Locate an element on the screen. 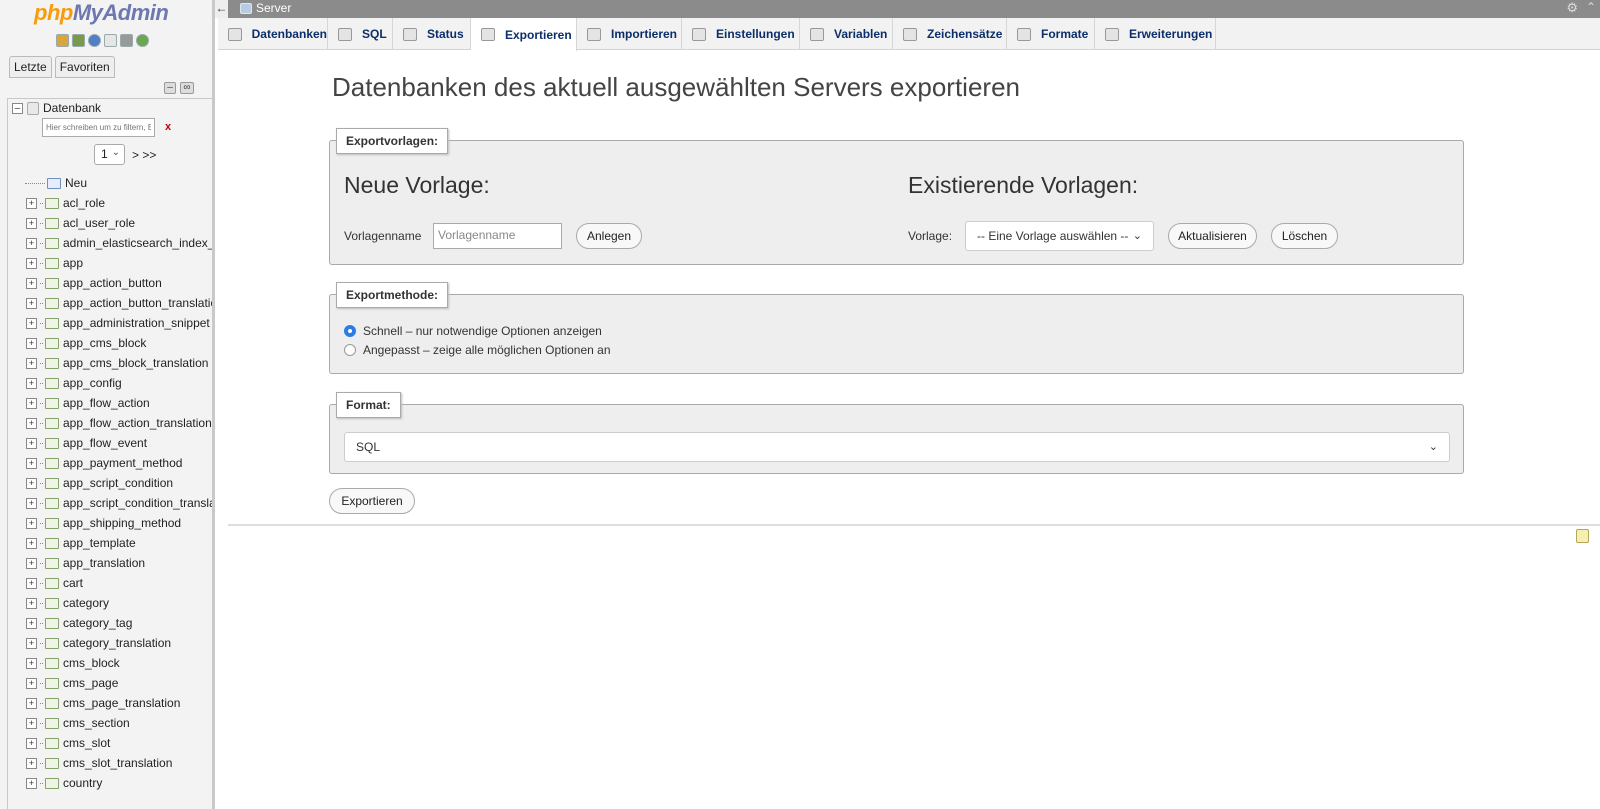 The image size is (1600, 809). tree-item-table: + app_config is located at coordinates (118, 383).